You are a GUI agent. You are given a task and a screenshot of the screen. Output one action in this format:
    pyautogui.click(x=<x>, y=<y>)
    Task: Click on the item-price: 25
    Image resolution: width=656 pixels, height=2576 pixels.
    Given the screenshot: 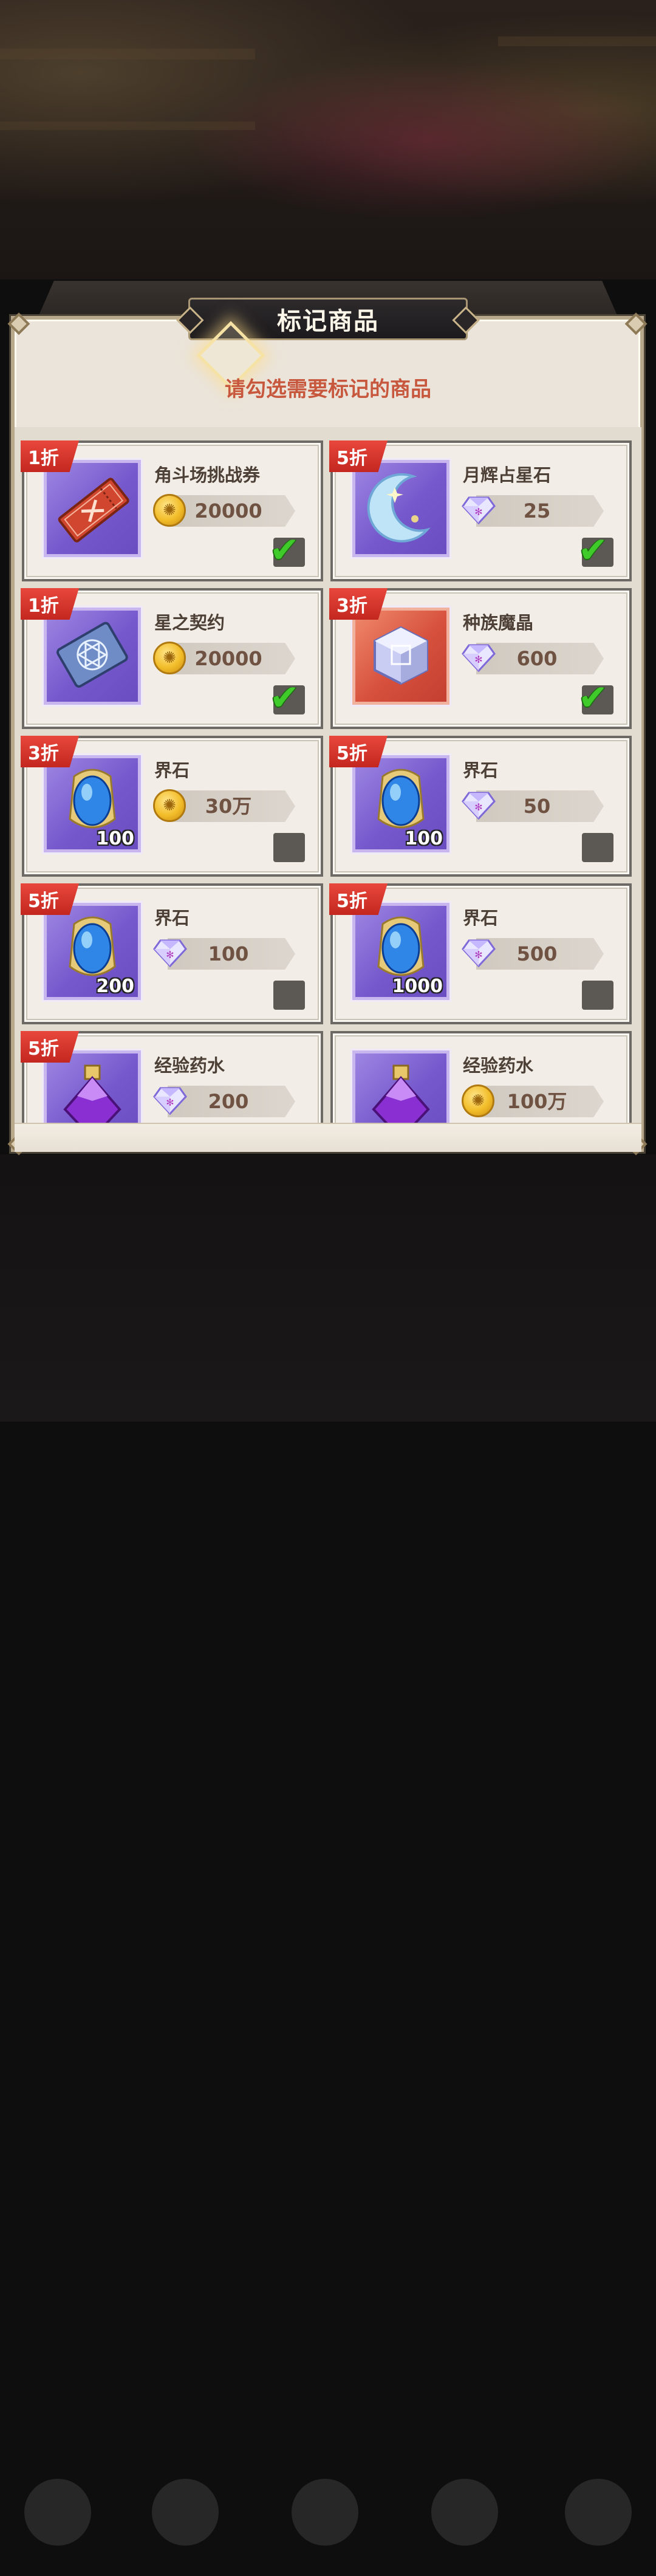 What is the action you would take?
    pyautogui.click(x=537, y=510)
    